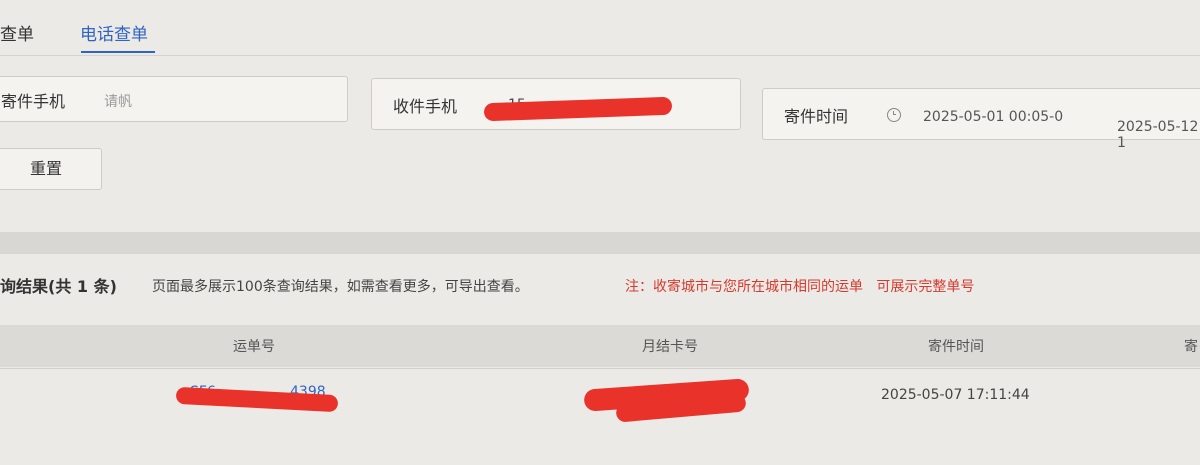  Describe the element at coordinates (118, 101) in the screenshot. I see `sender-phone-input: 请帆` at that location.